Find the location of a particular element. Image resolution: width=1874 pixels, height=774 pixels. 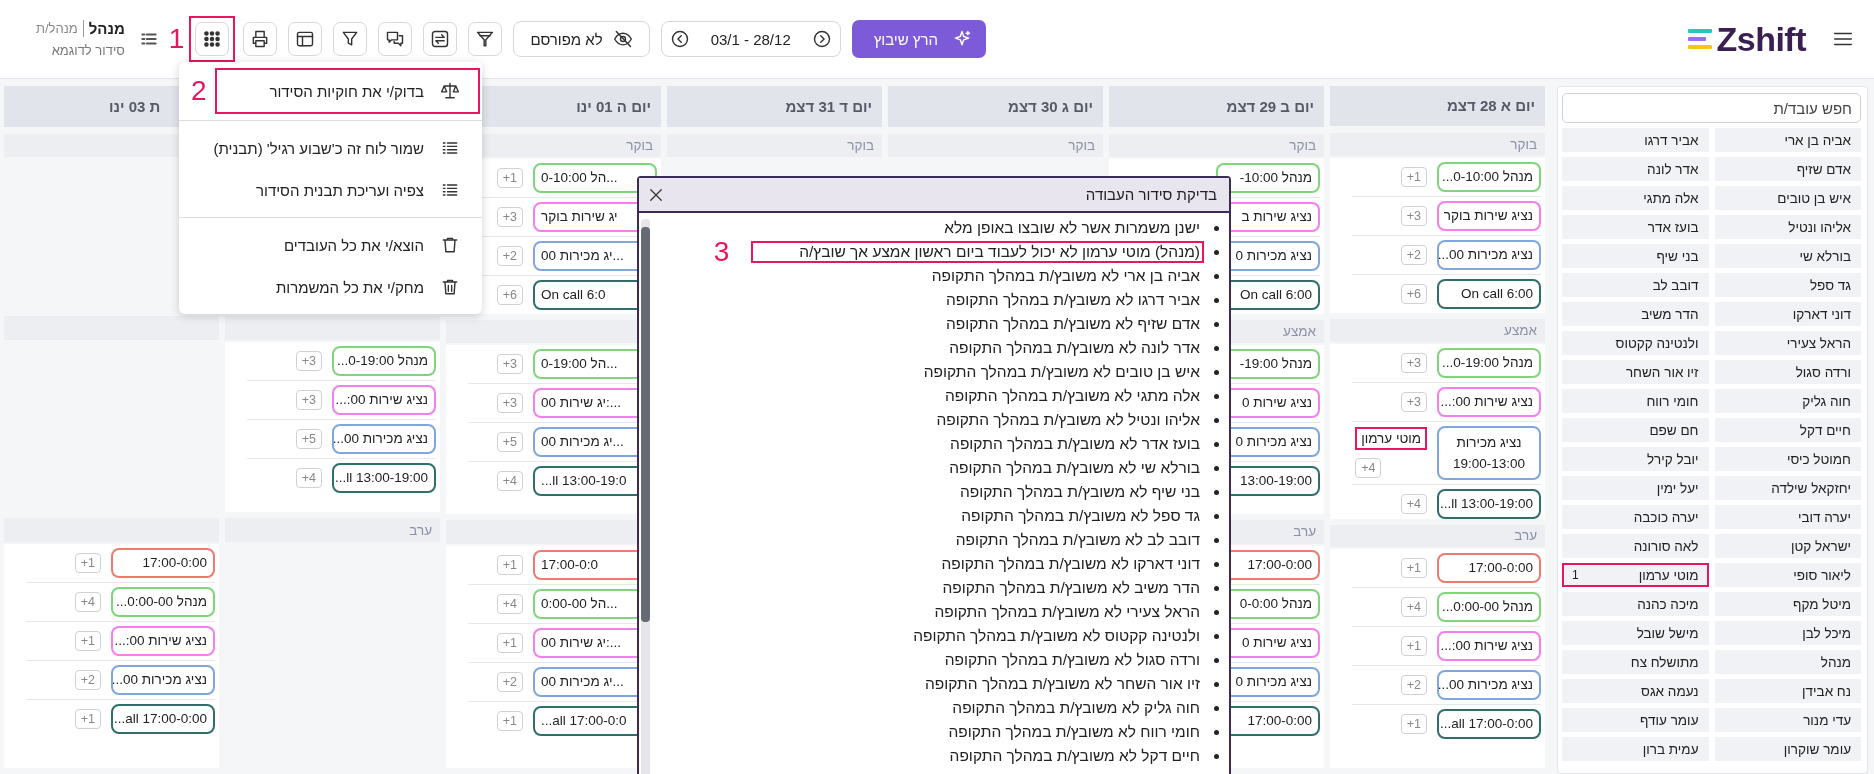

shift-pill: מנהל 10:00- is located at coordinates (1268, 177).